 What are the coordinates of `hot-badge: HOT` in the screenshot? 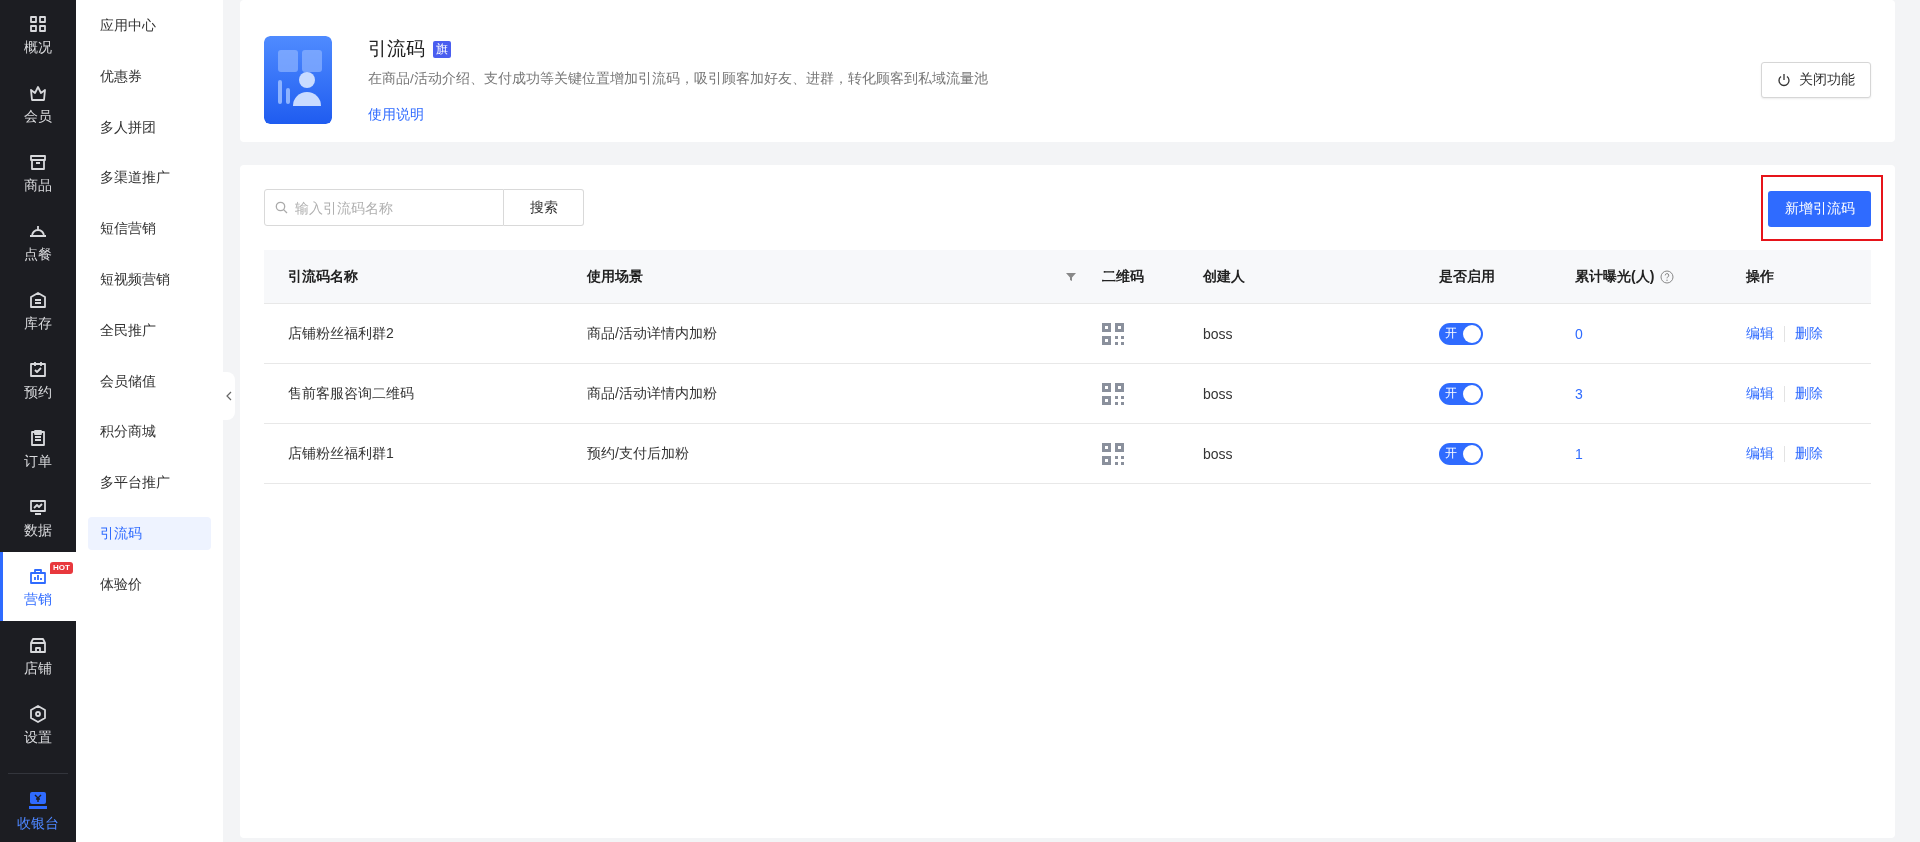 It's located at (61, 568).